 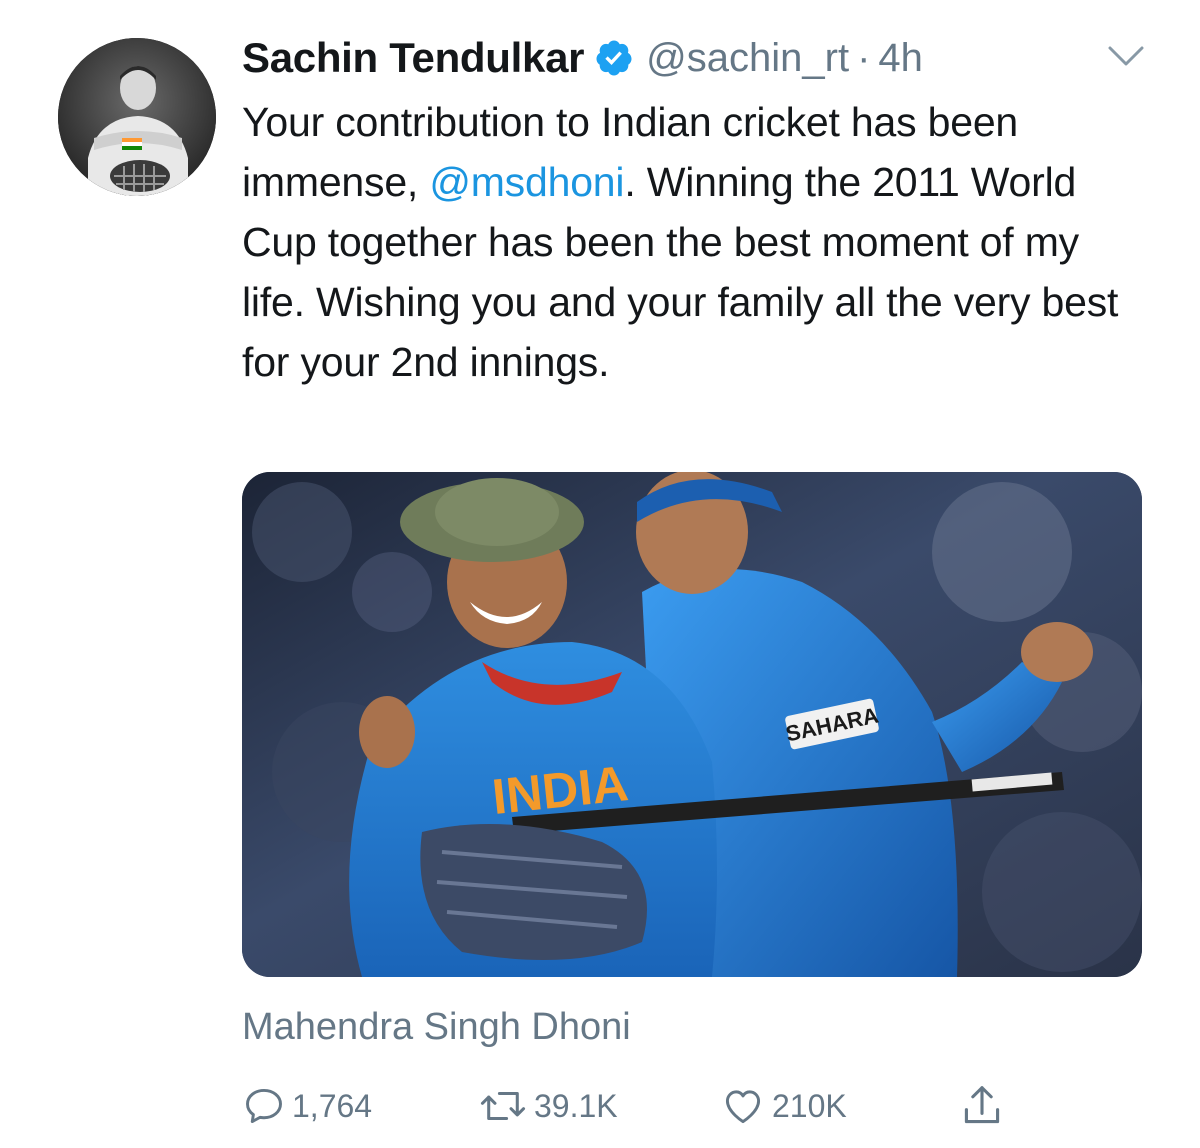 I want to click on verified-badge-icon, so click(x=614, y=58).